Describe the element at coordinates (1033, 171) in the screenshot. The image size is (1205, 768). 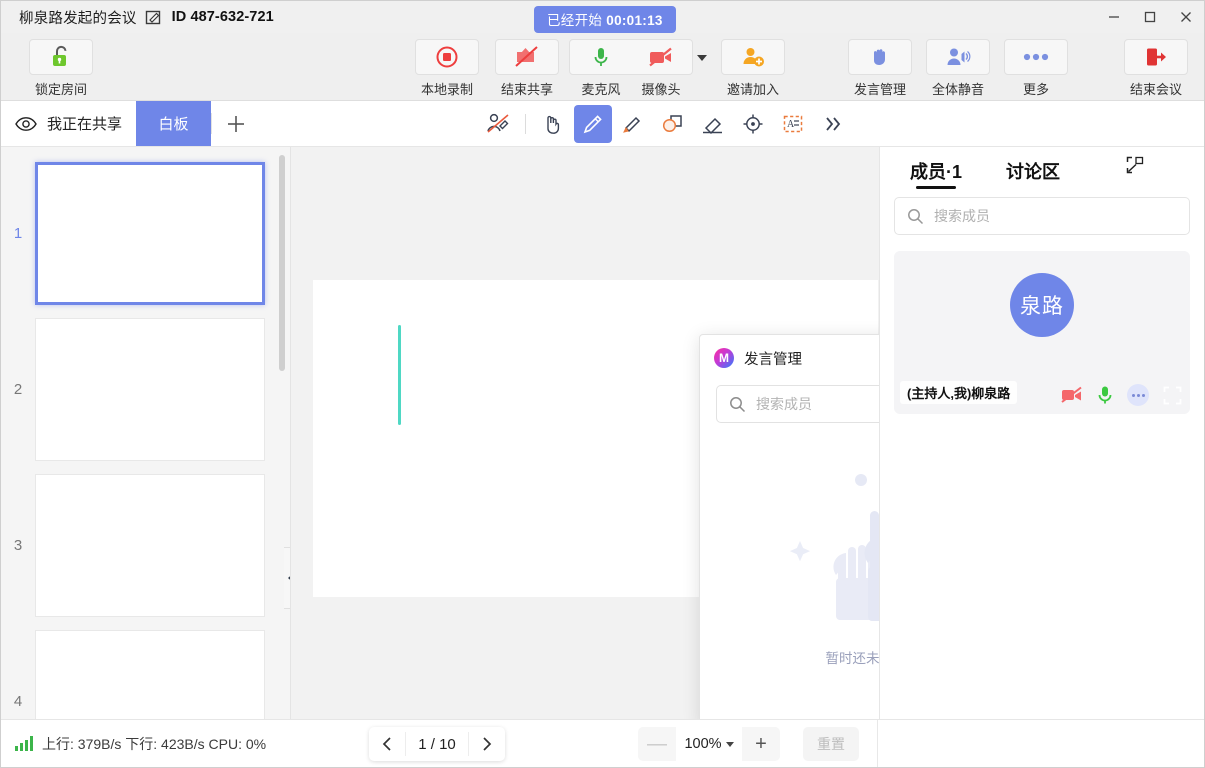
I see `tab-discussion: 讨论区` at that location.